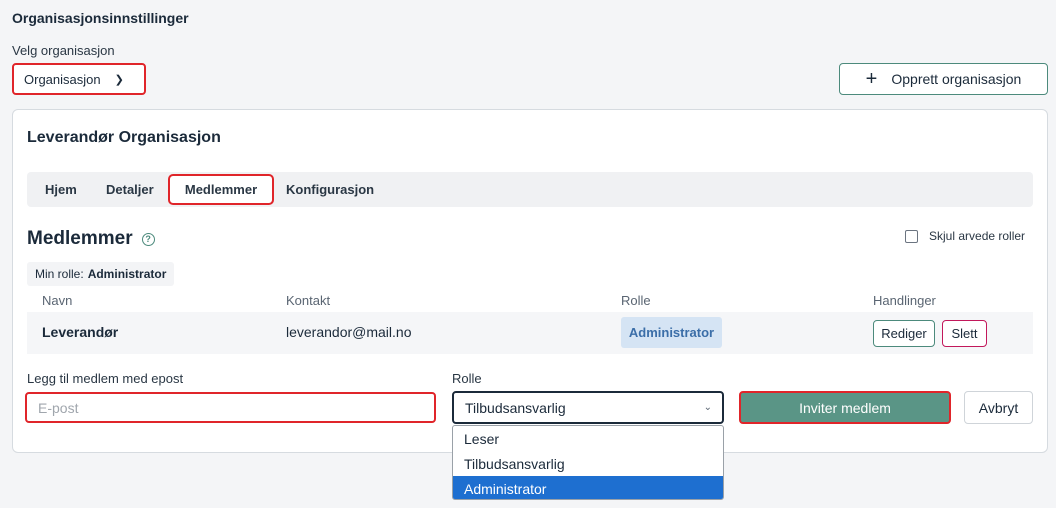  I want to click on tab-home: Hjem, so click(61, 189).